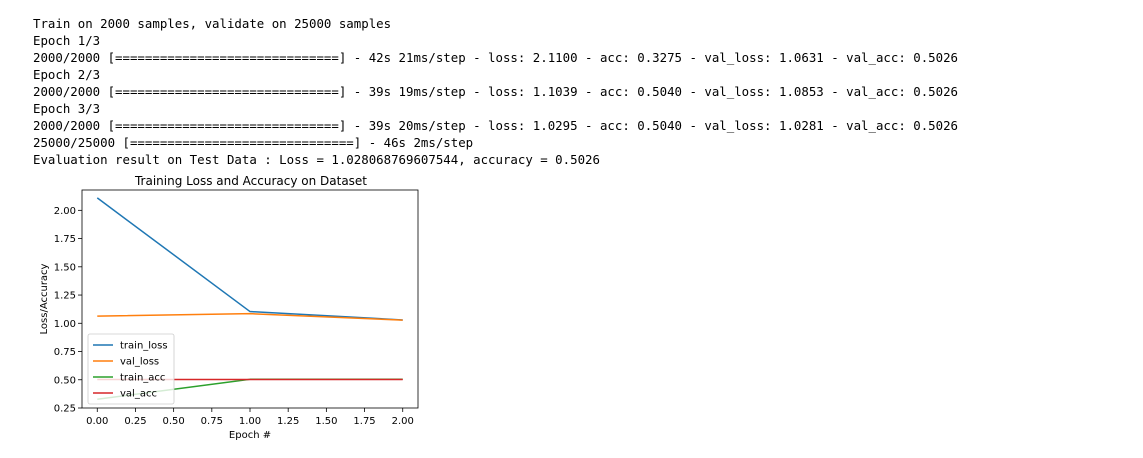 This screenshot has height=458, width=1143. What do you see at coordinates (65, 352) in the screenshot?
I see `y-tick-label: 0.75` at bounding box center [65, 352].